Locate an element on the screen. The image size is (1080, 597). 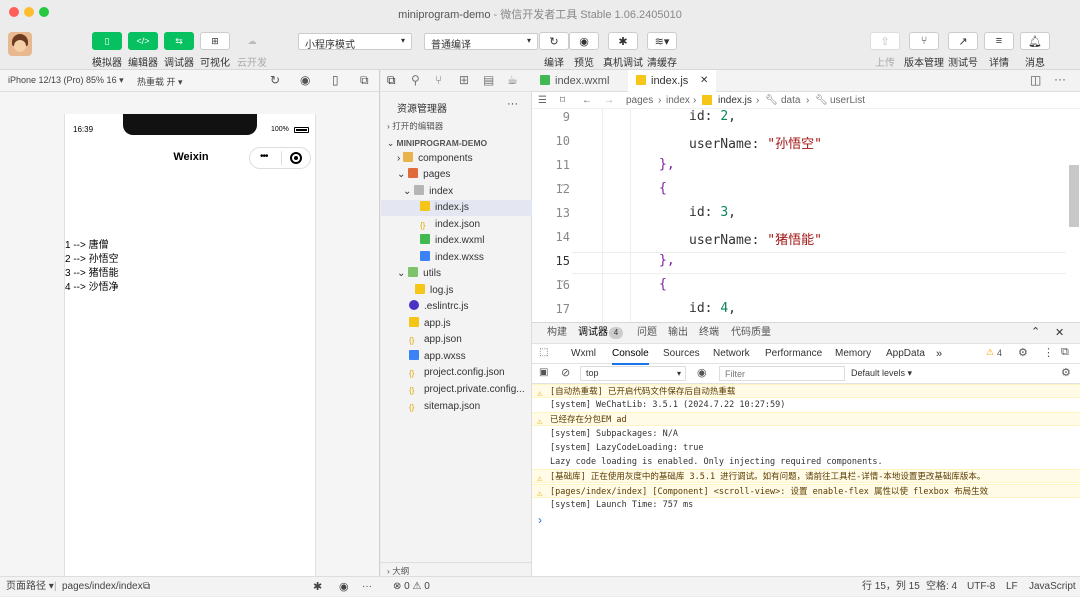
tree-item-app-wxss: app.wxss is located at coordinates (456, 357).